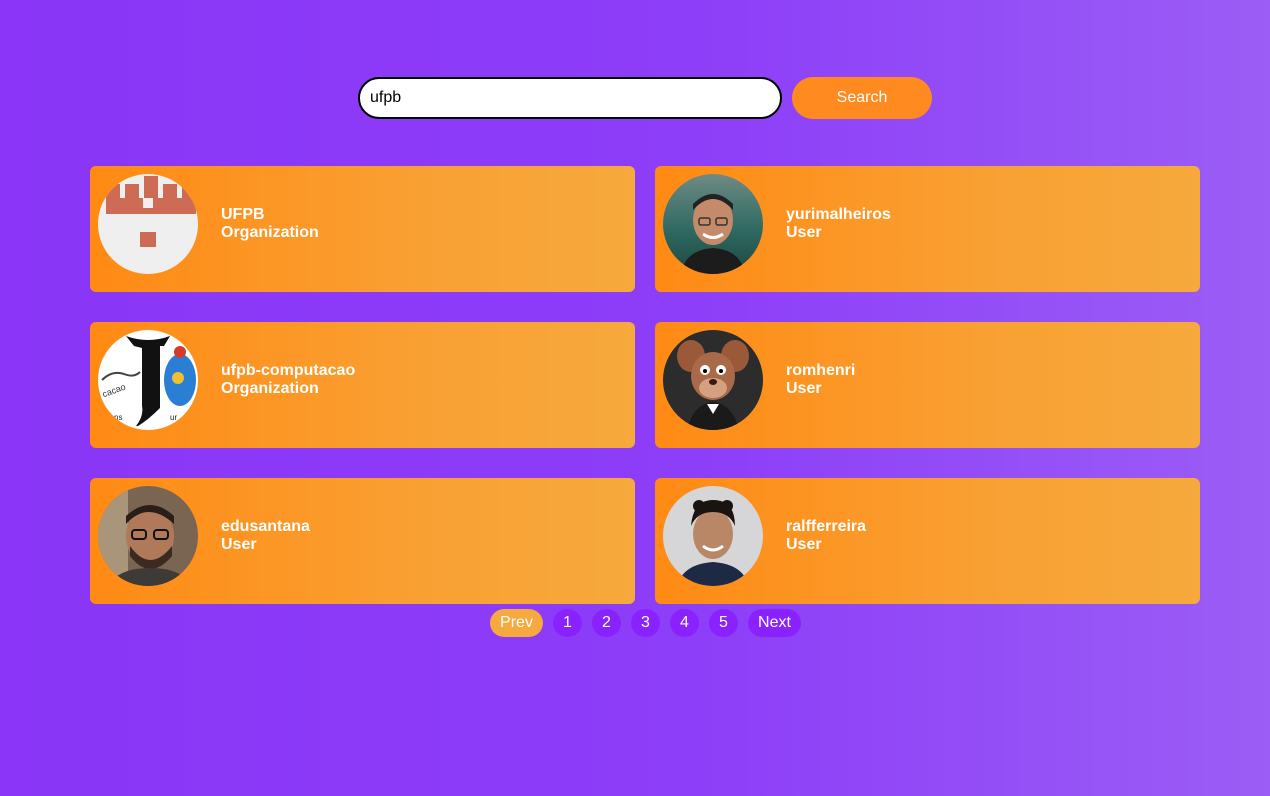 The width and height of the screenshot is (1270, 796). I want to click on avatar: cacao ns ur, so click(148, 380).